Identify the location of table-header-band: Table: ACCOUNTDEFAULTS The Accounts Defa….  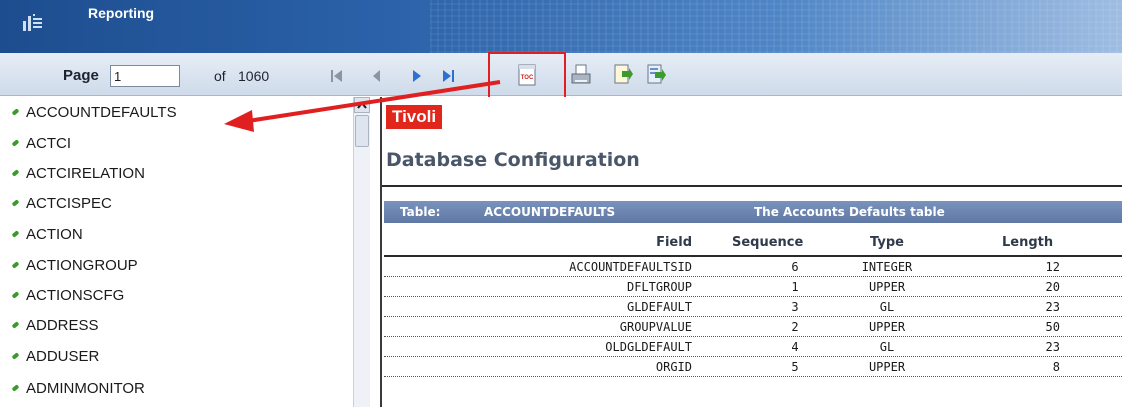
(753, 212).